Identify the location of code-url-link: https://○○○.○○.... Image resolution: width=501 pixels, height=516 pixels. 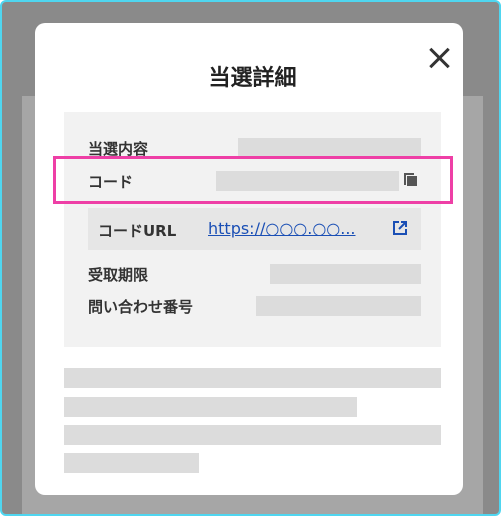
(282, 228).